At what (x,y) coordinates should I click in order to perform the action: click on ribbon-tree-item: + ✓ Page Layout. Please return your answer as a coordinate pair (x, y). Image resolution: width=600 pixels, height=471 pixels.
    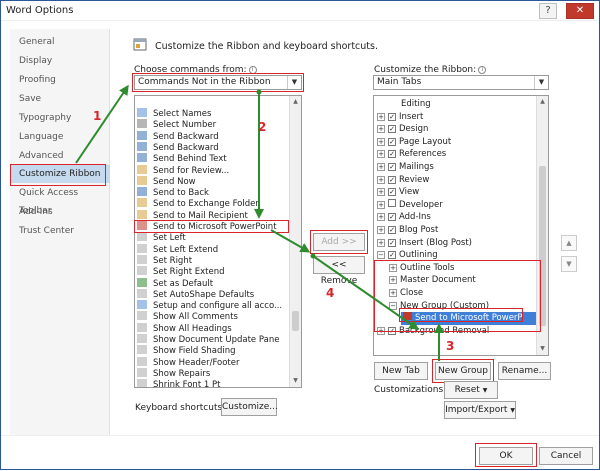
    Looking at the image, I should click on (414, 142).